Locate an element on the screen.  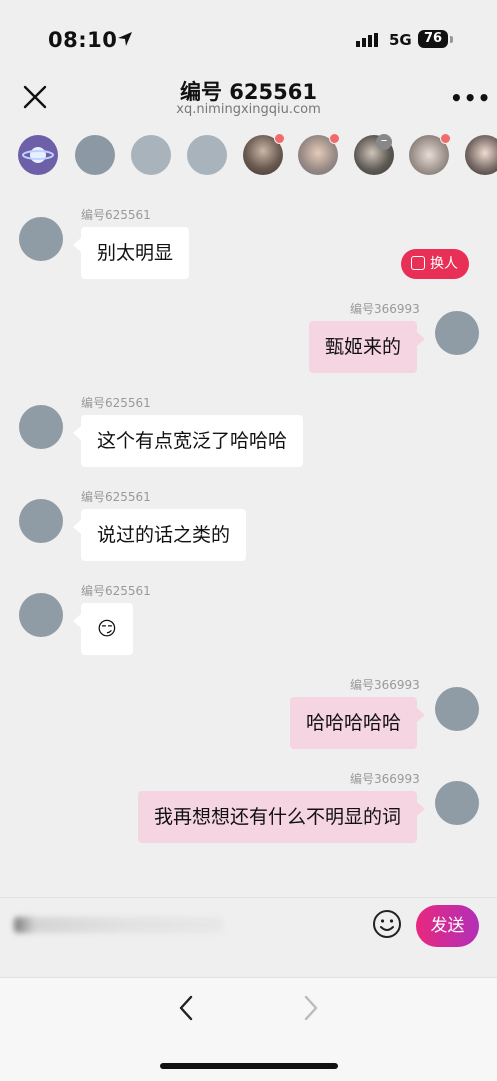
status-time: 08:10 is located at coordinates (83, 40).